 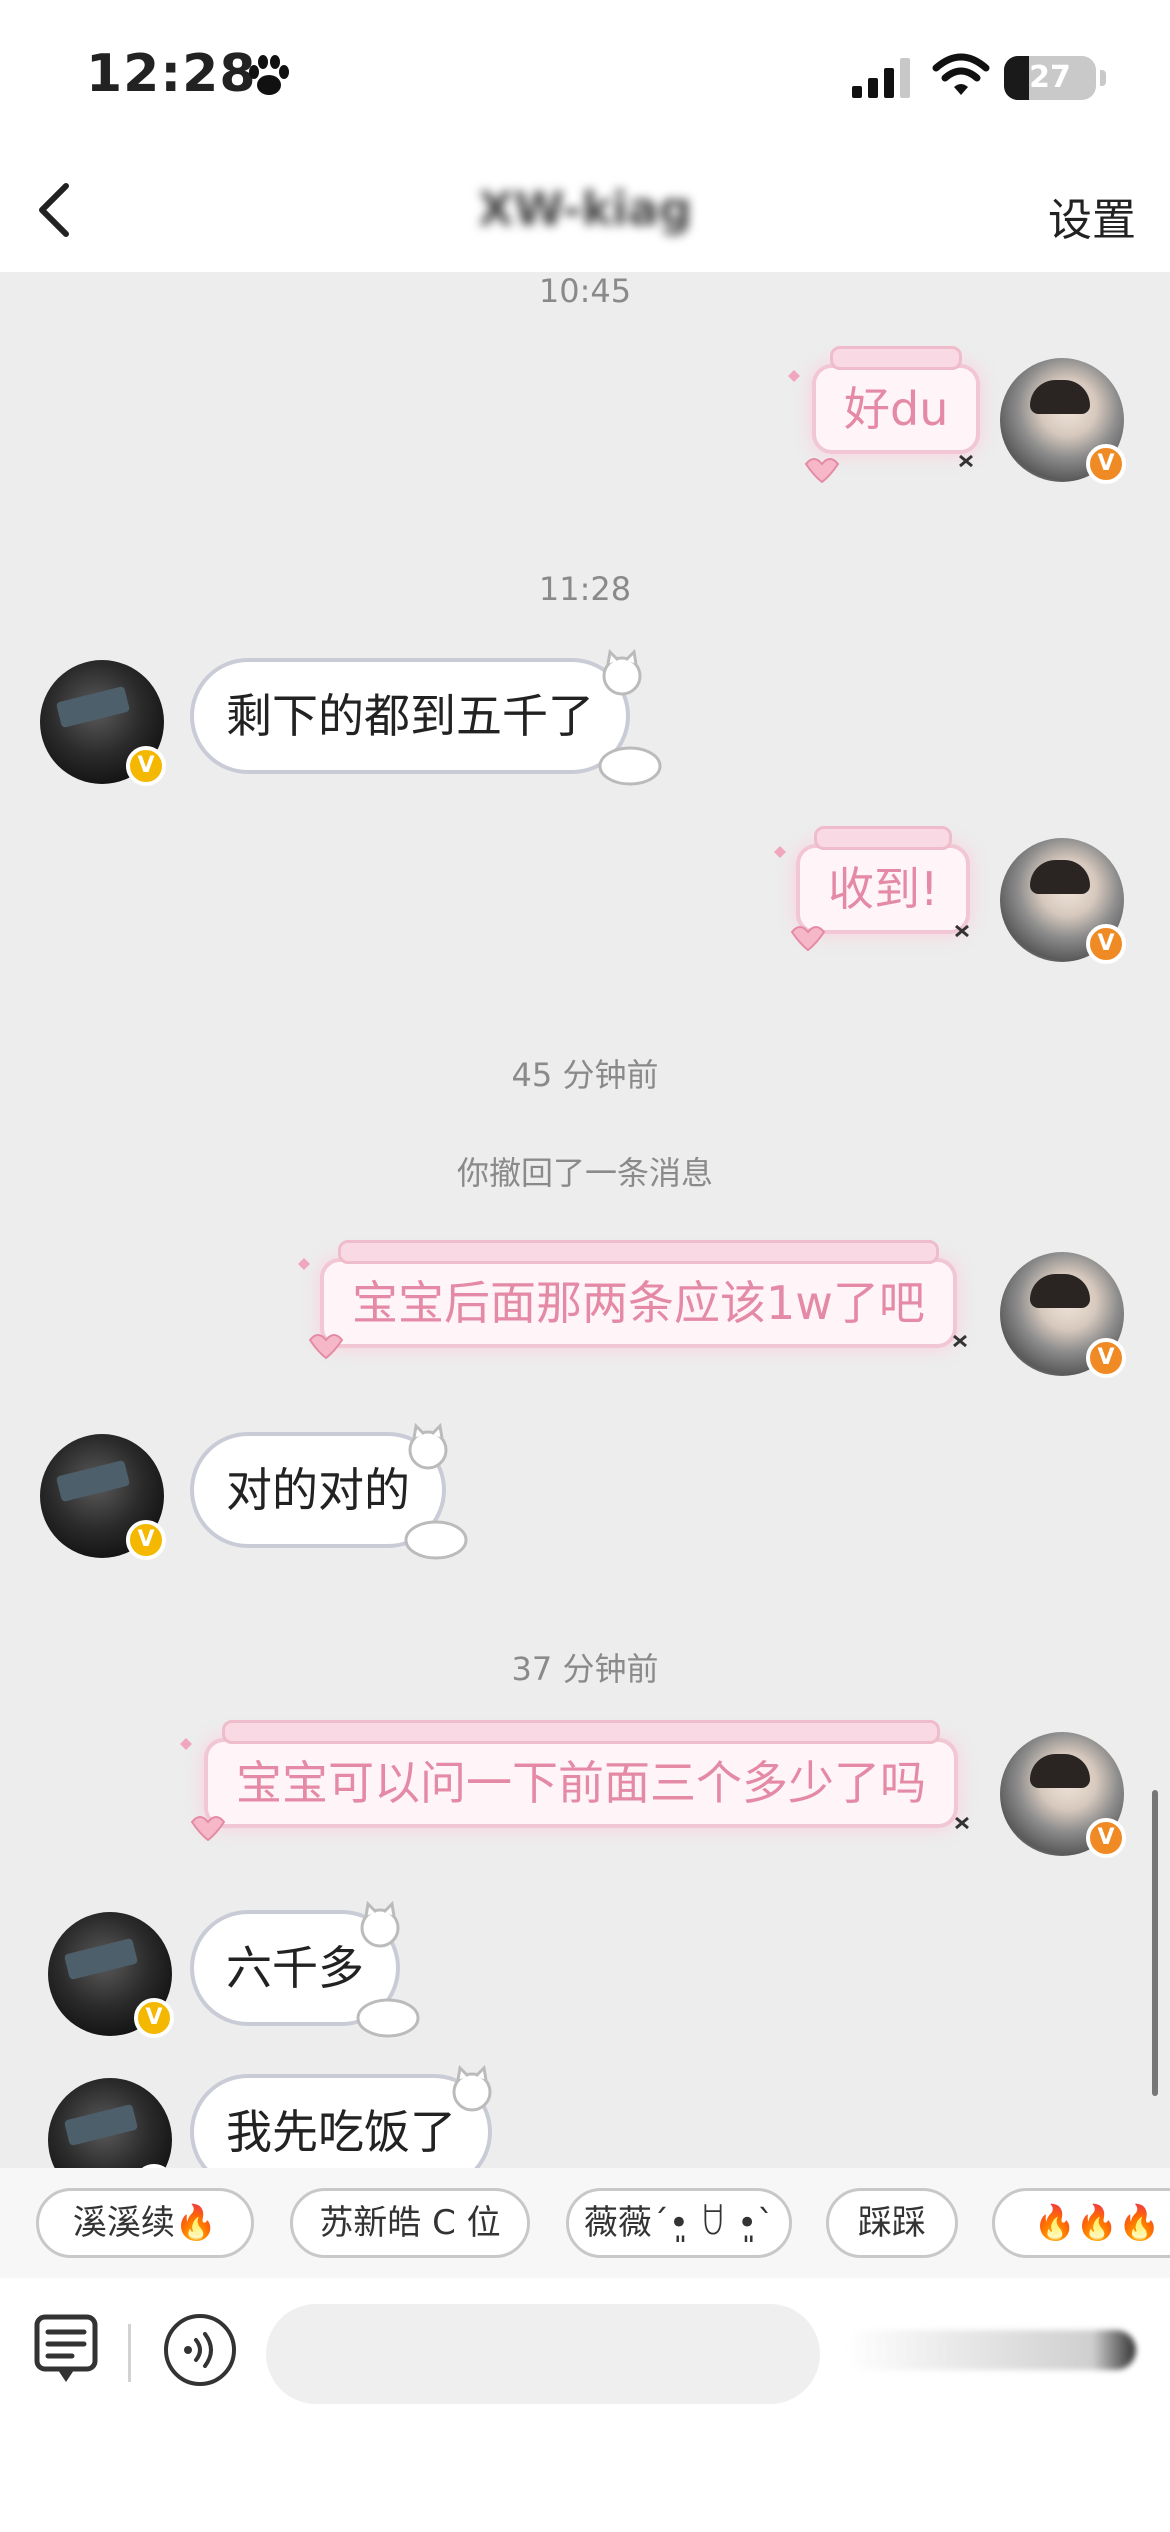 I want to click on voice-icon, so click(x=198, y=2350).